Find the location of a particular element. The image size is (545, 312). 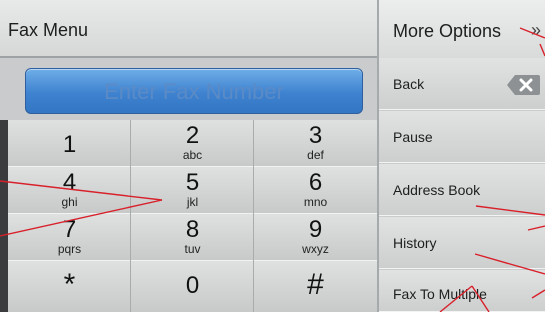

key-hash: # is located at coordinates (315, 286).